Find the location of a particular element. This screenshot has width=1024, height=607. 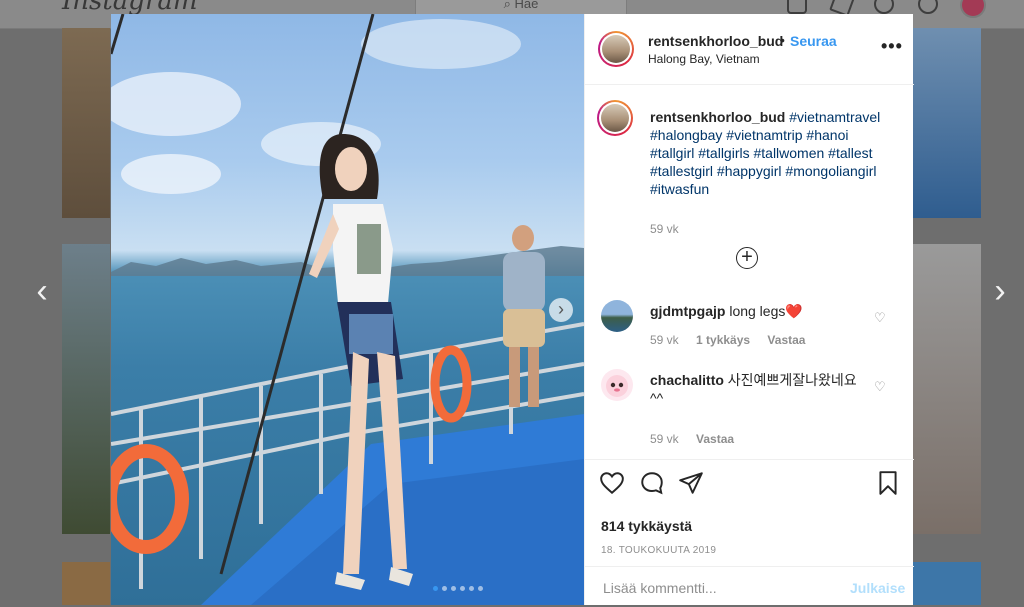

publish-button: Julkaise is located at coordinates (877, 588).